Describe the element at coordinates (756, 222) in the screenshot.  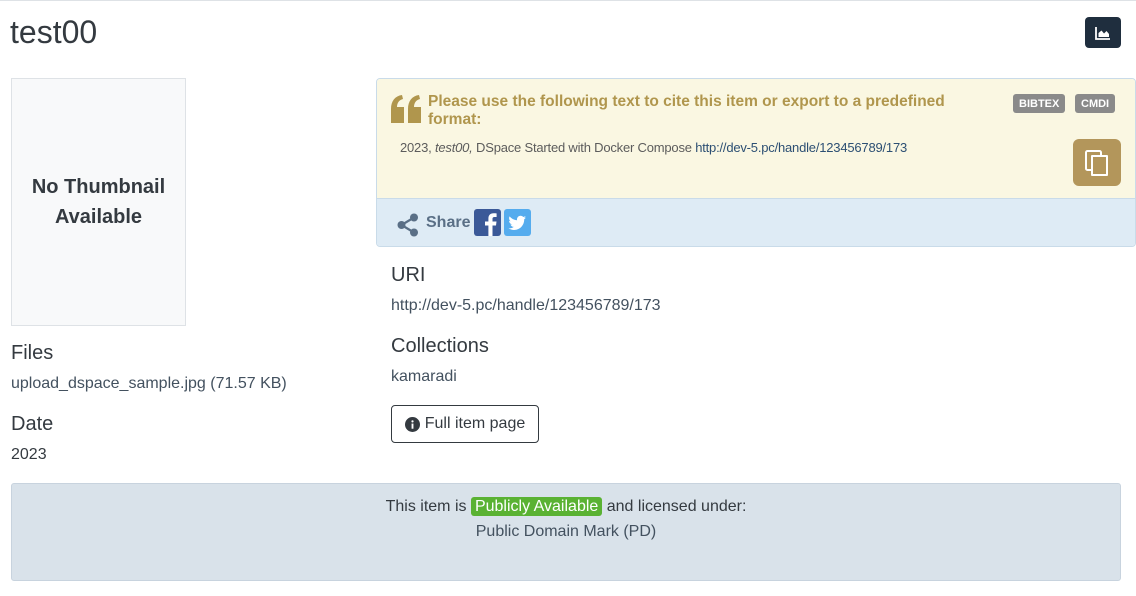
I see `share-section: Share` at that location.